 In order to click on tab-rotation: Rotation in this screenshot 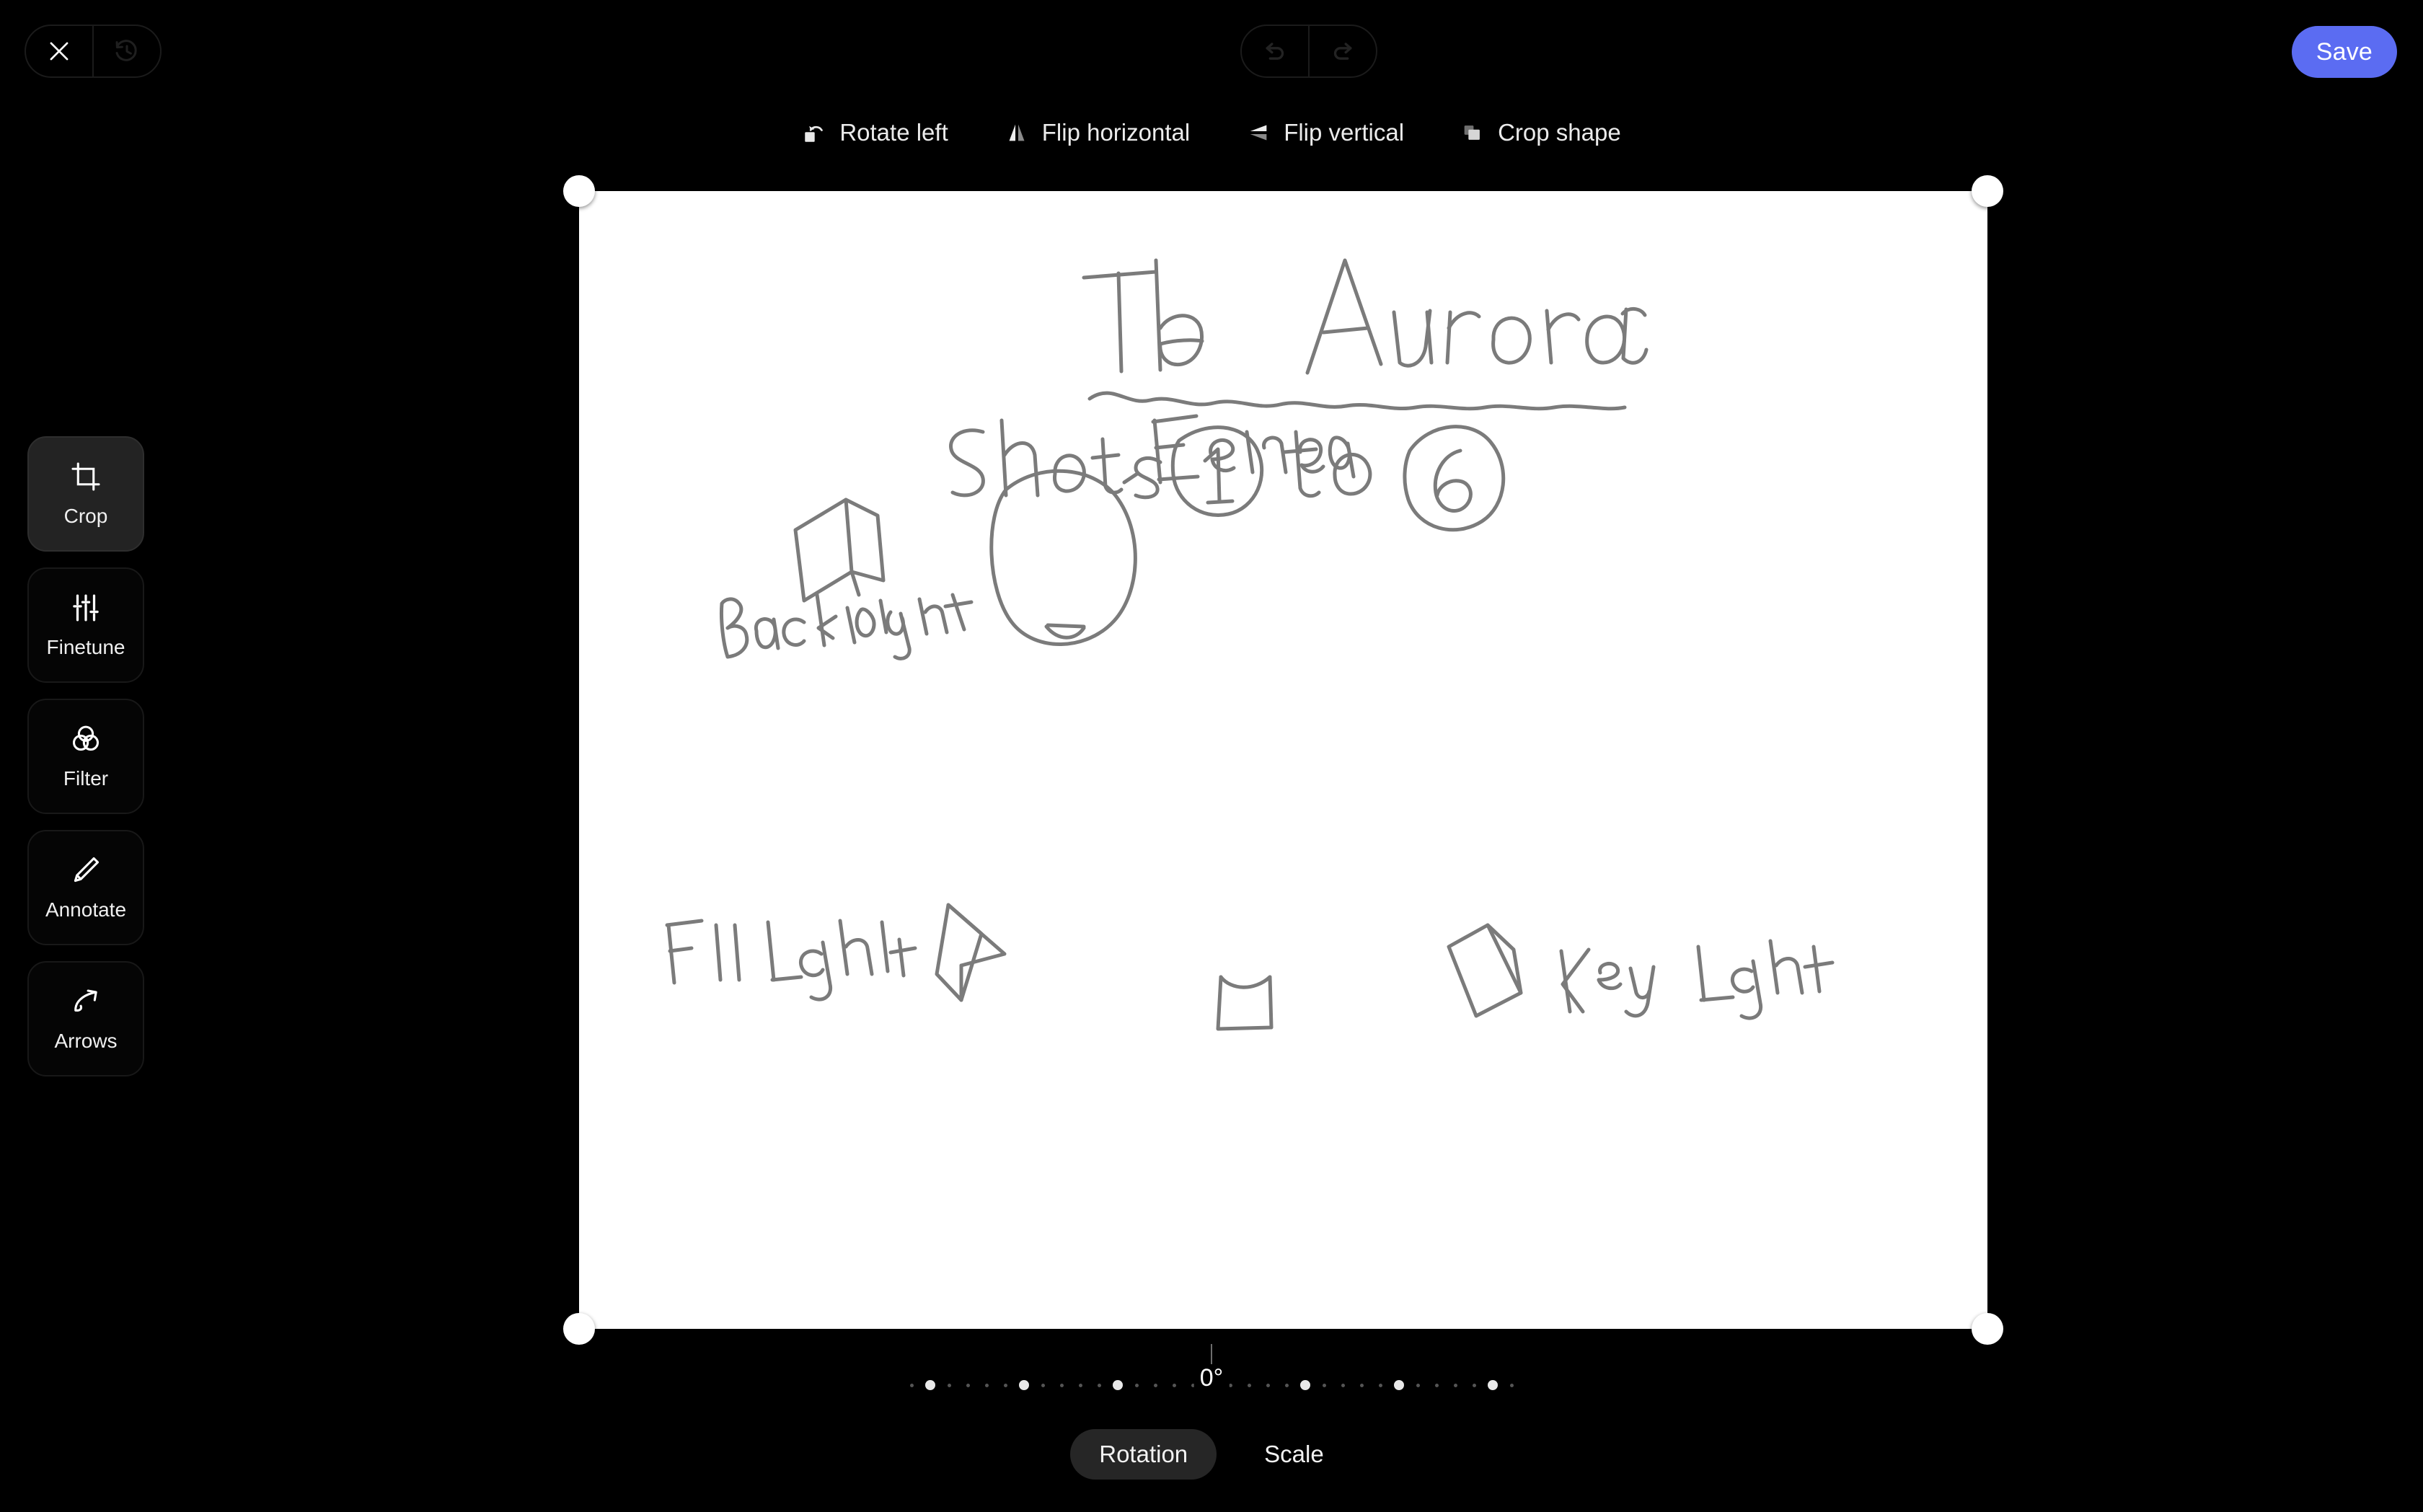, I will do `click(1143, 1454)`.